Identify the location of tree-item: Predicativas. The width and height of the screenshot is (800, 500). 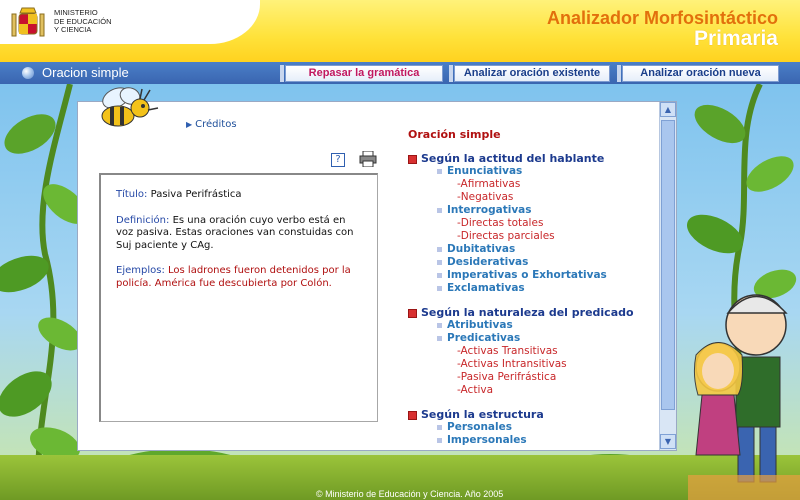
(533, 338).